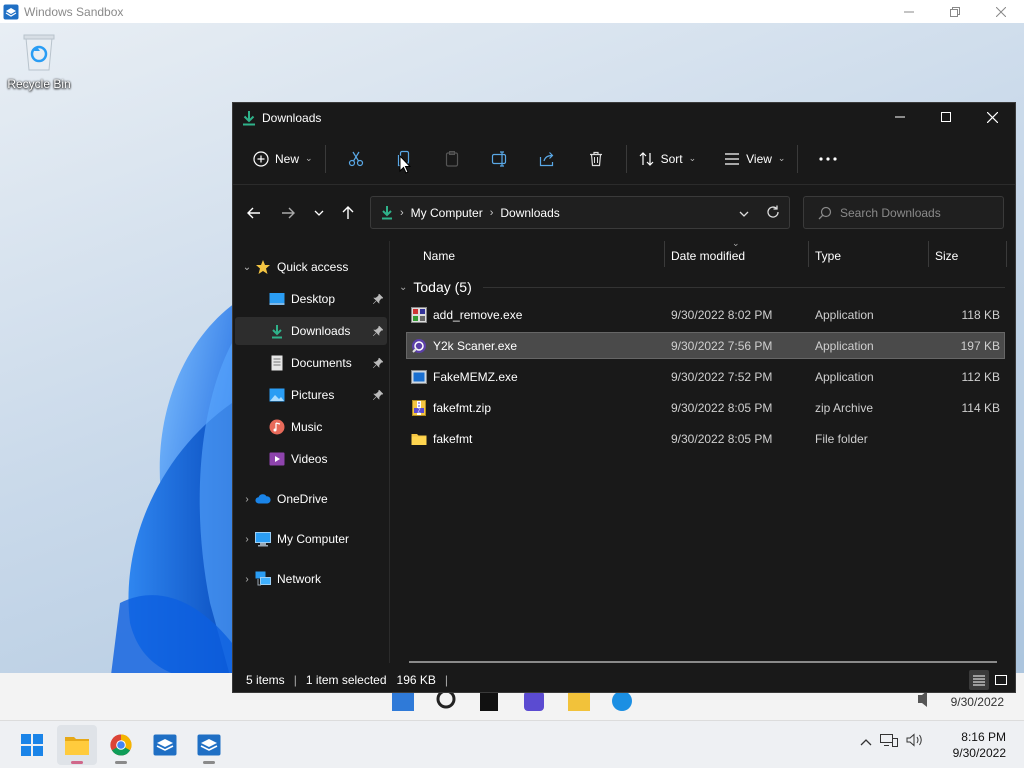 Image resolution: width=1024 pixels, height=768 pixels. What do you see at coordinates (313, 299) in the screenshot?
I see `nav-item-label: Desktop` at bounding box center [313, 299].